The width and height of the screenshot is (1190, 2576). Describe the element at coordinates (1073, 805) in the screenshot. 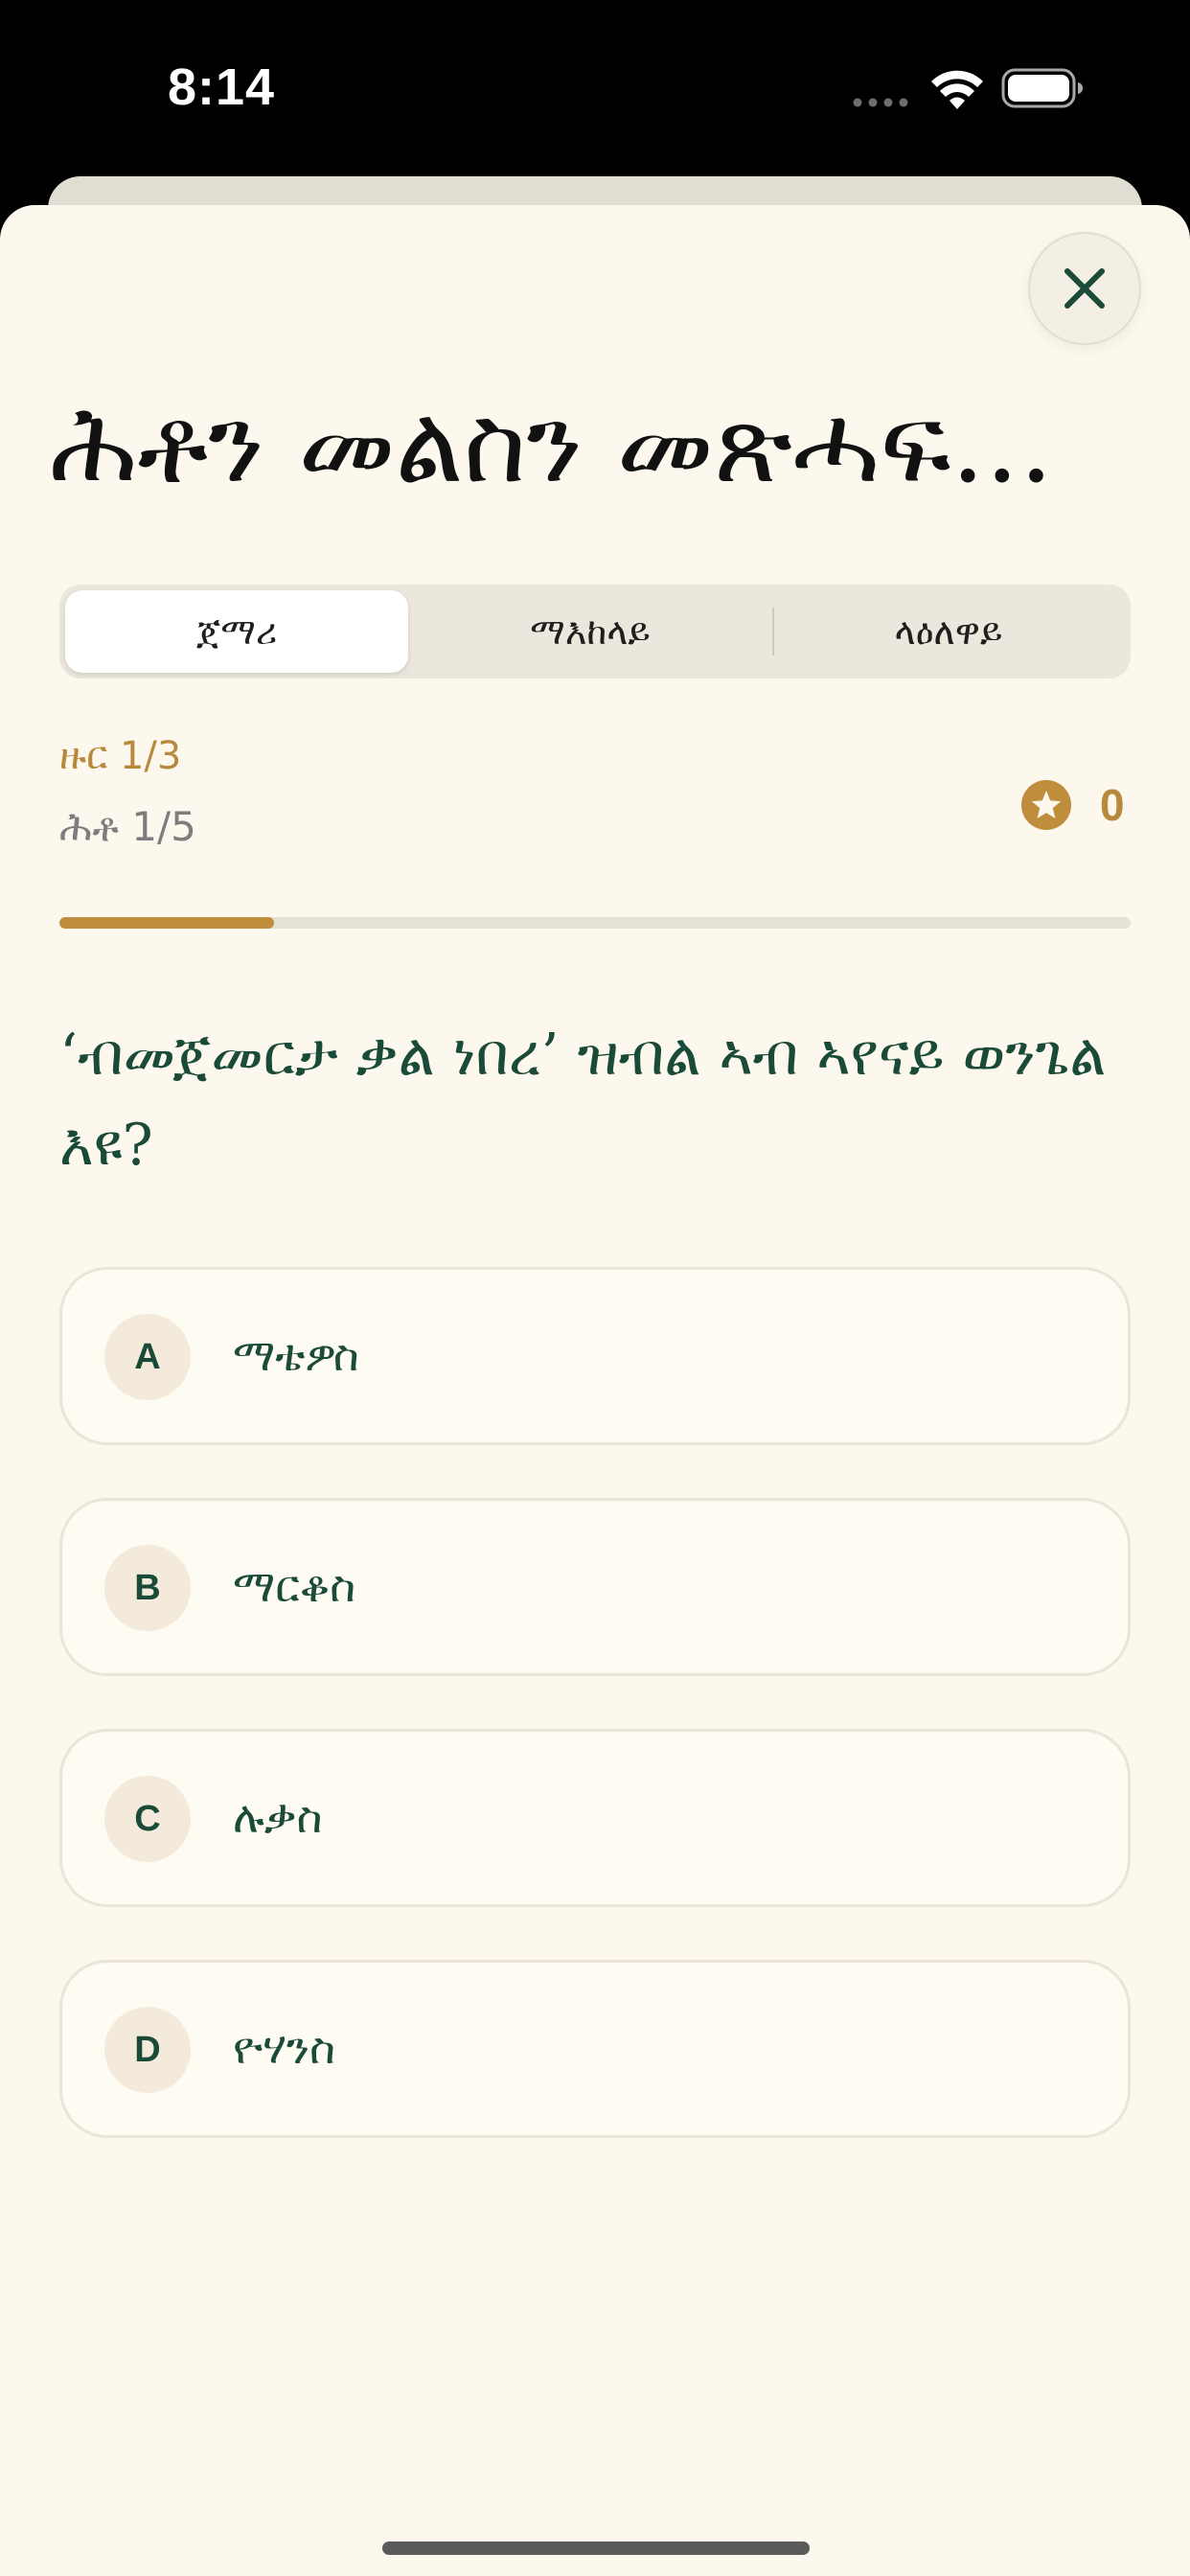

I see `score-display: 0` at that location.